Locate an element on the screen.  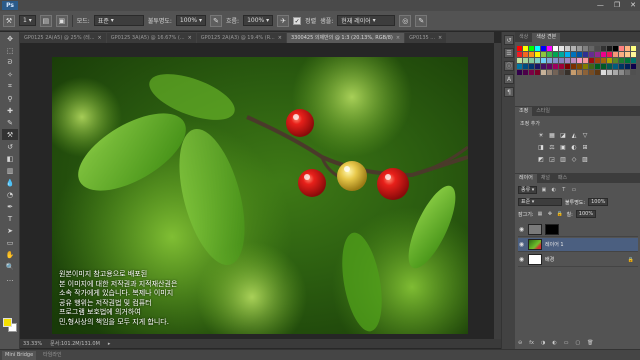
layer-row-selected: ◉ 레이어 1 is located at coordinates (578, 245).